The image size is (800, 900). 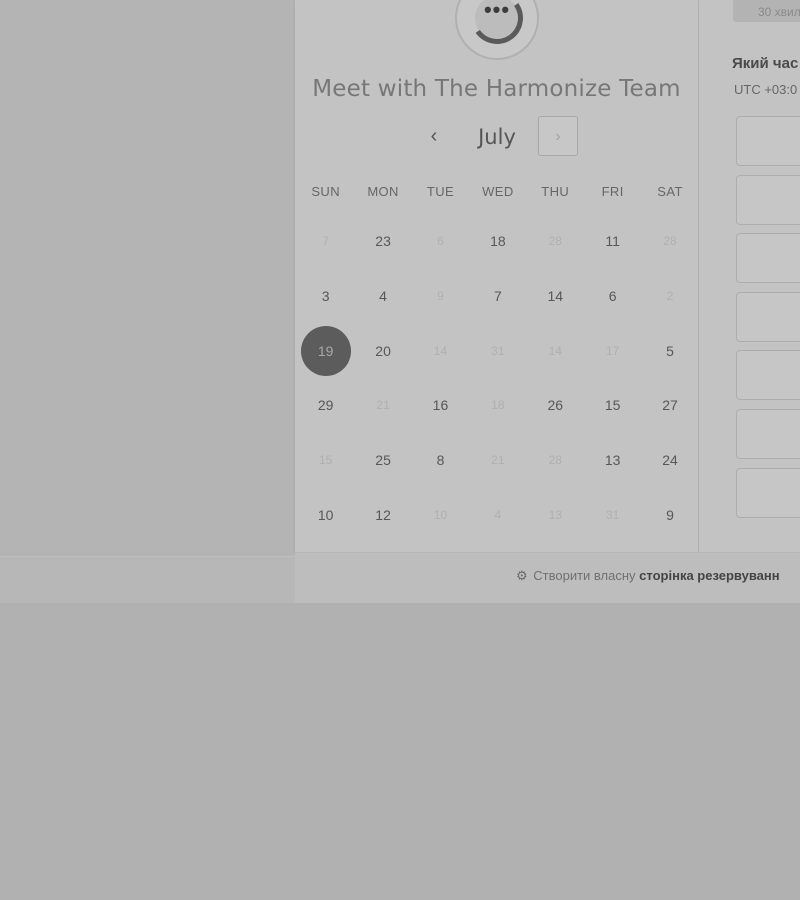 I want to click on prev-month-button: ‹, so click(x=434, y=137).